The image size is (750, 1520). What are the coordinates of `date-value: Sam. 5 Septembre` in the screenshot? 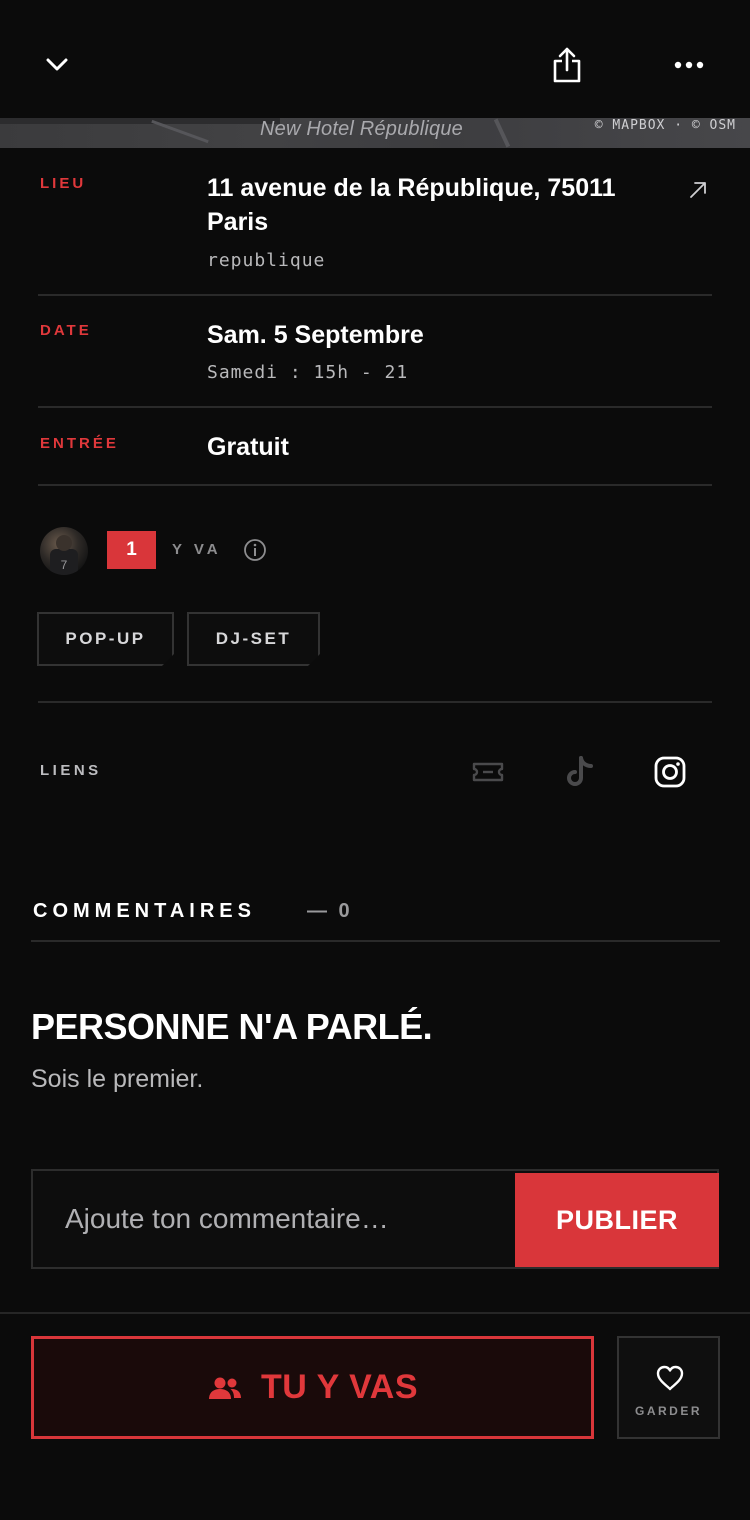 It's located at (315, 335).